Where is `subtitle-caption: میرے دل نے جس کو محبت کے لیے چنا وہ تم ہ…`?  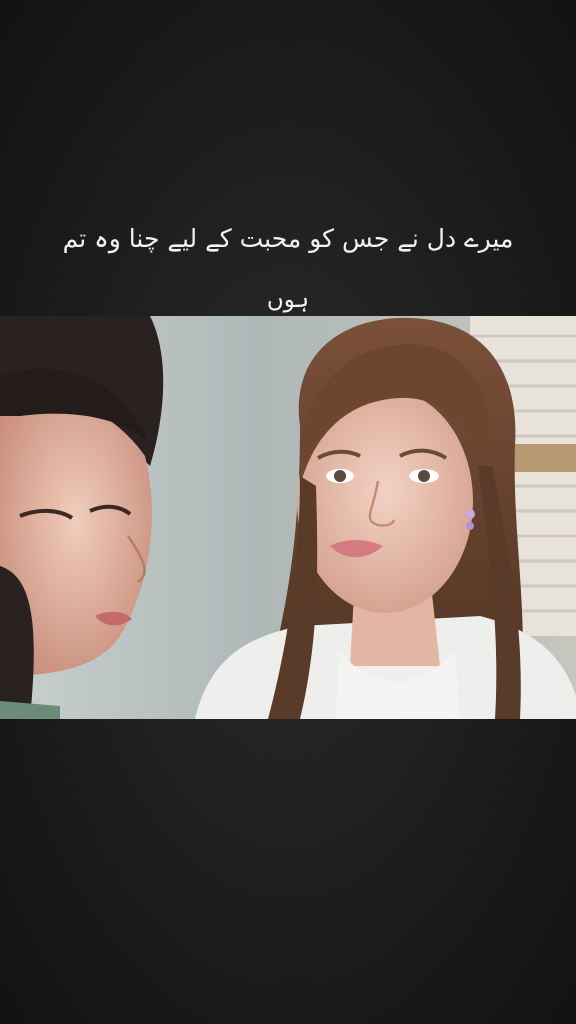 subtitle-caption: میرے دل نے جس کو محبت کے لیے چنا وہ تم ہ… is located at coordinates (288, 265).